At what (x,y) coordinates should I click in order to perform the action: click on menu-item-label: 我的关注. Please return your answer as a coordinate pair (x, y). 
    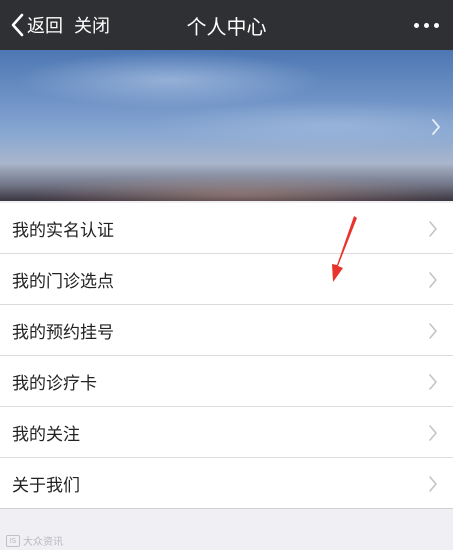
    Looking at the image, I should click on (46, 434).